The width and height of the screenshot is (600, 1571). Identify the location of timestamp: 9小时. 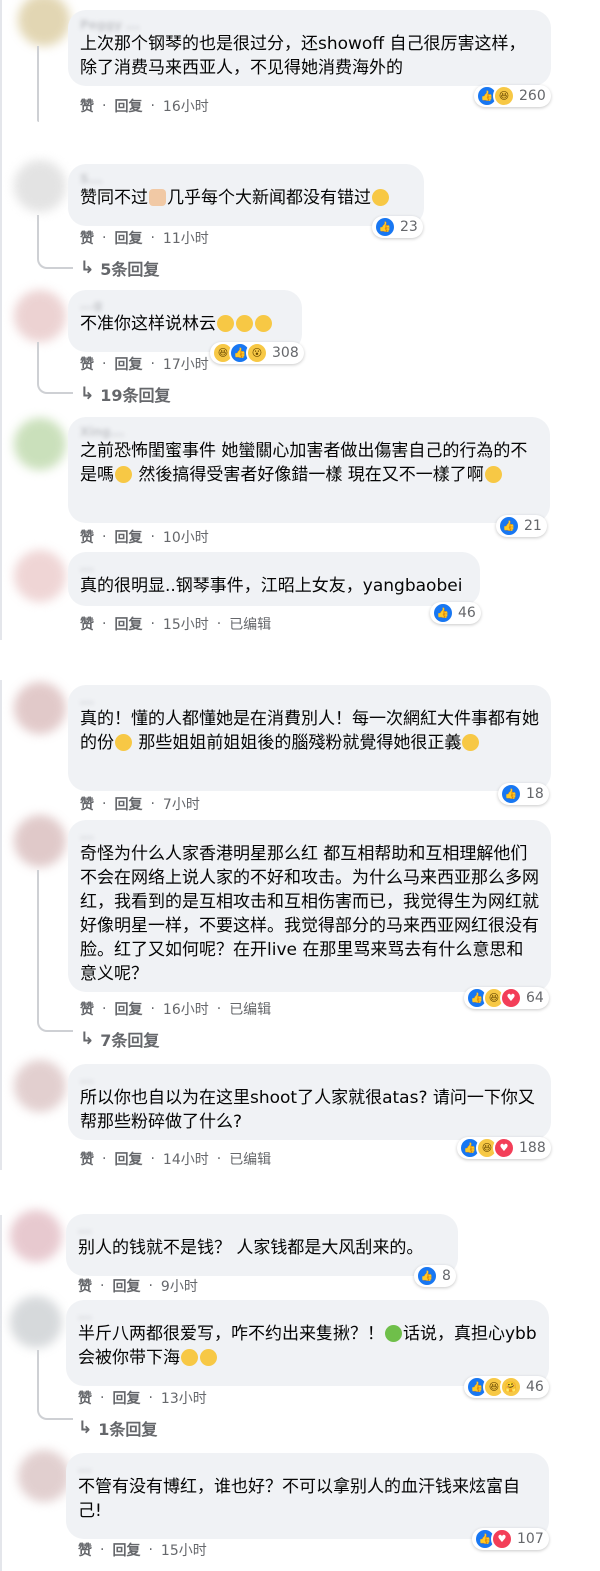
(179, 1286).